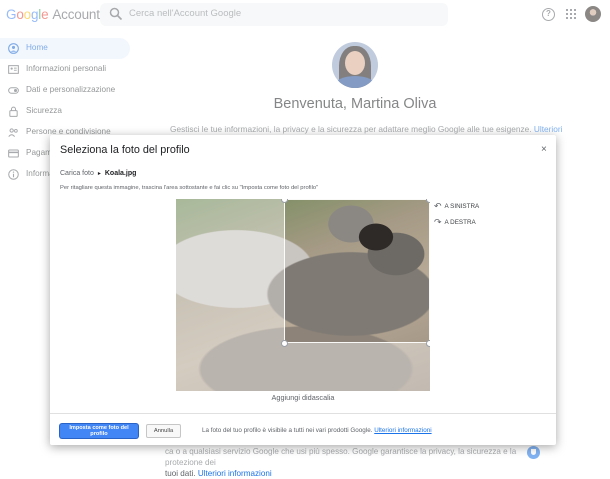  What do you see at coordinates (120, 173) in the screenshot?
I see `breadcrumb-filename: Koala.jpg` at bounding box center [120, 173].